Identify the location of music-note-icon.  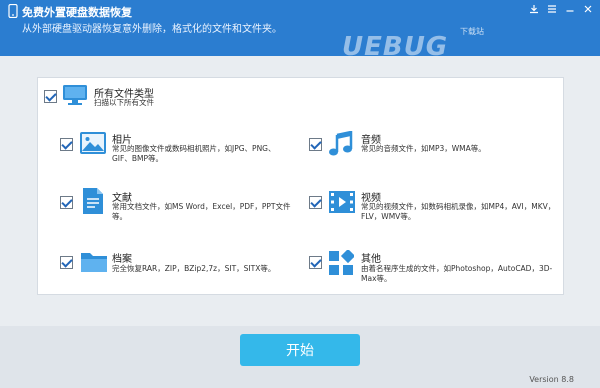
(341, 143).